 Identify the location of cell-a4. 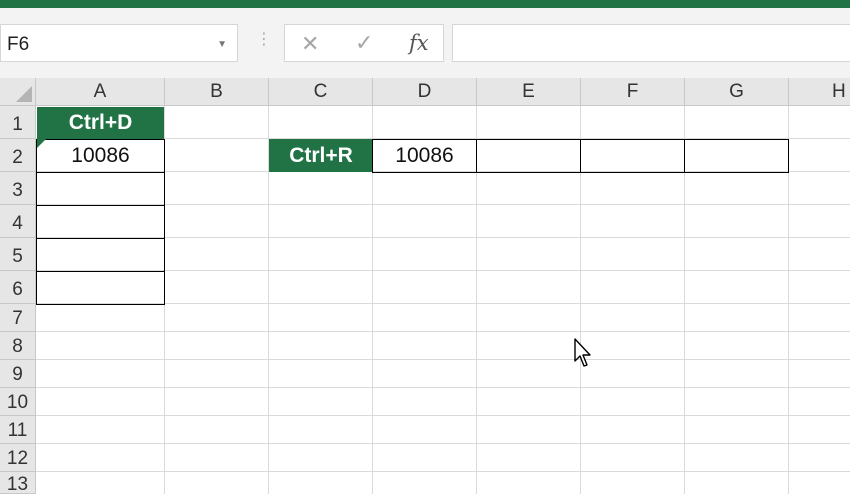
(100, 222).